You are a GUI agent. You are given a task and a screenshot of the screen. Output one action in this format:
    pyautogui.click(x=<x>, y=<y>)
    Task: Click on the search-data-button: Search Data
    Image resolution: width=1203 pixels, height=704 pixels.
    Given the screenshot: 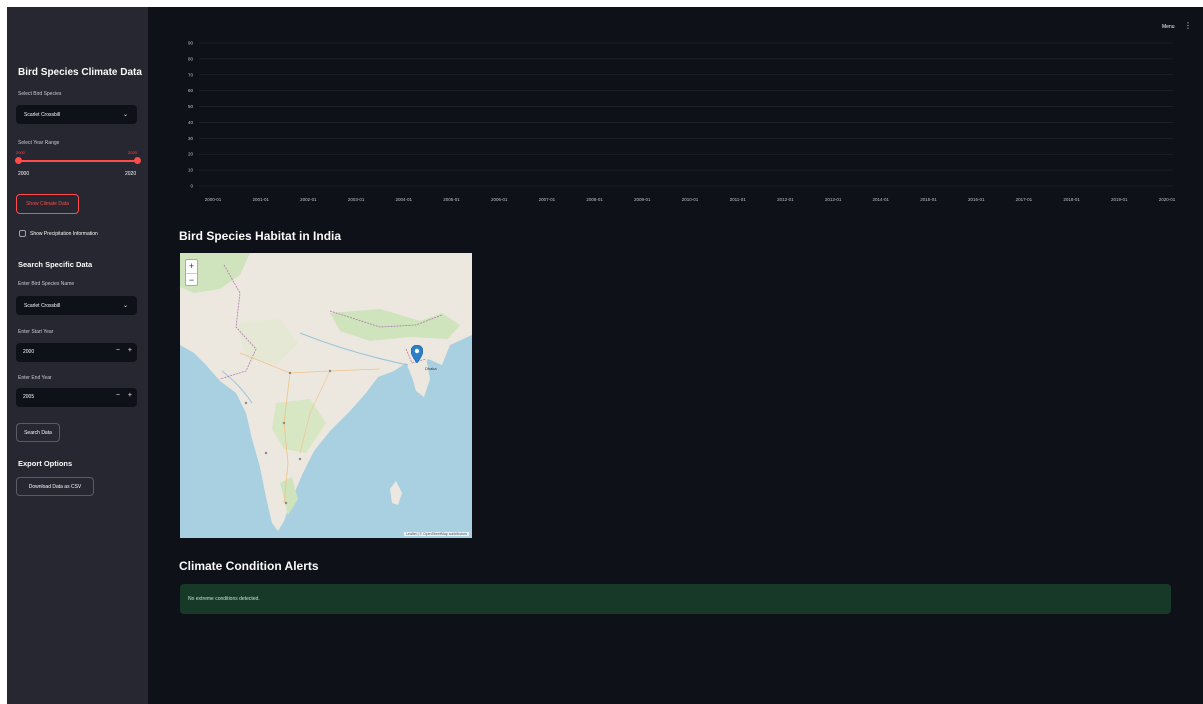 What is the action you would take?
    pyautogui.click(x=38, y=432)
    